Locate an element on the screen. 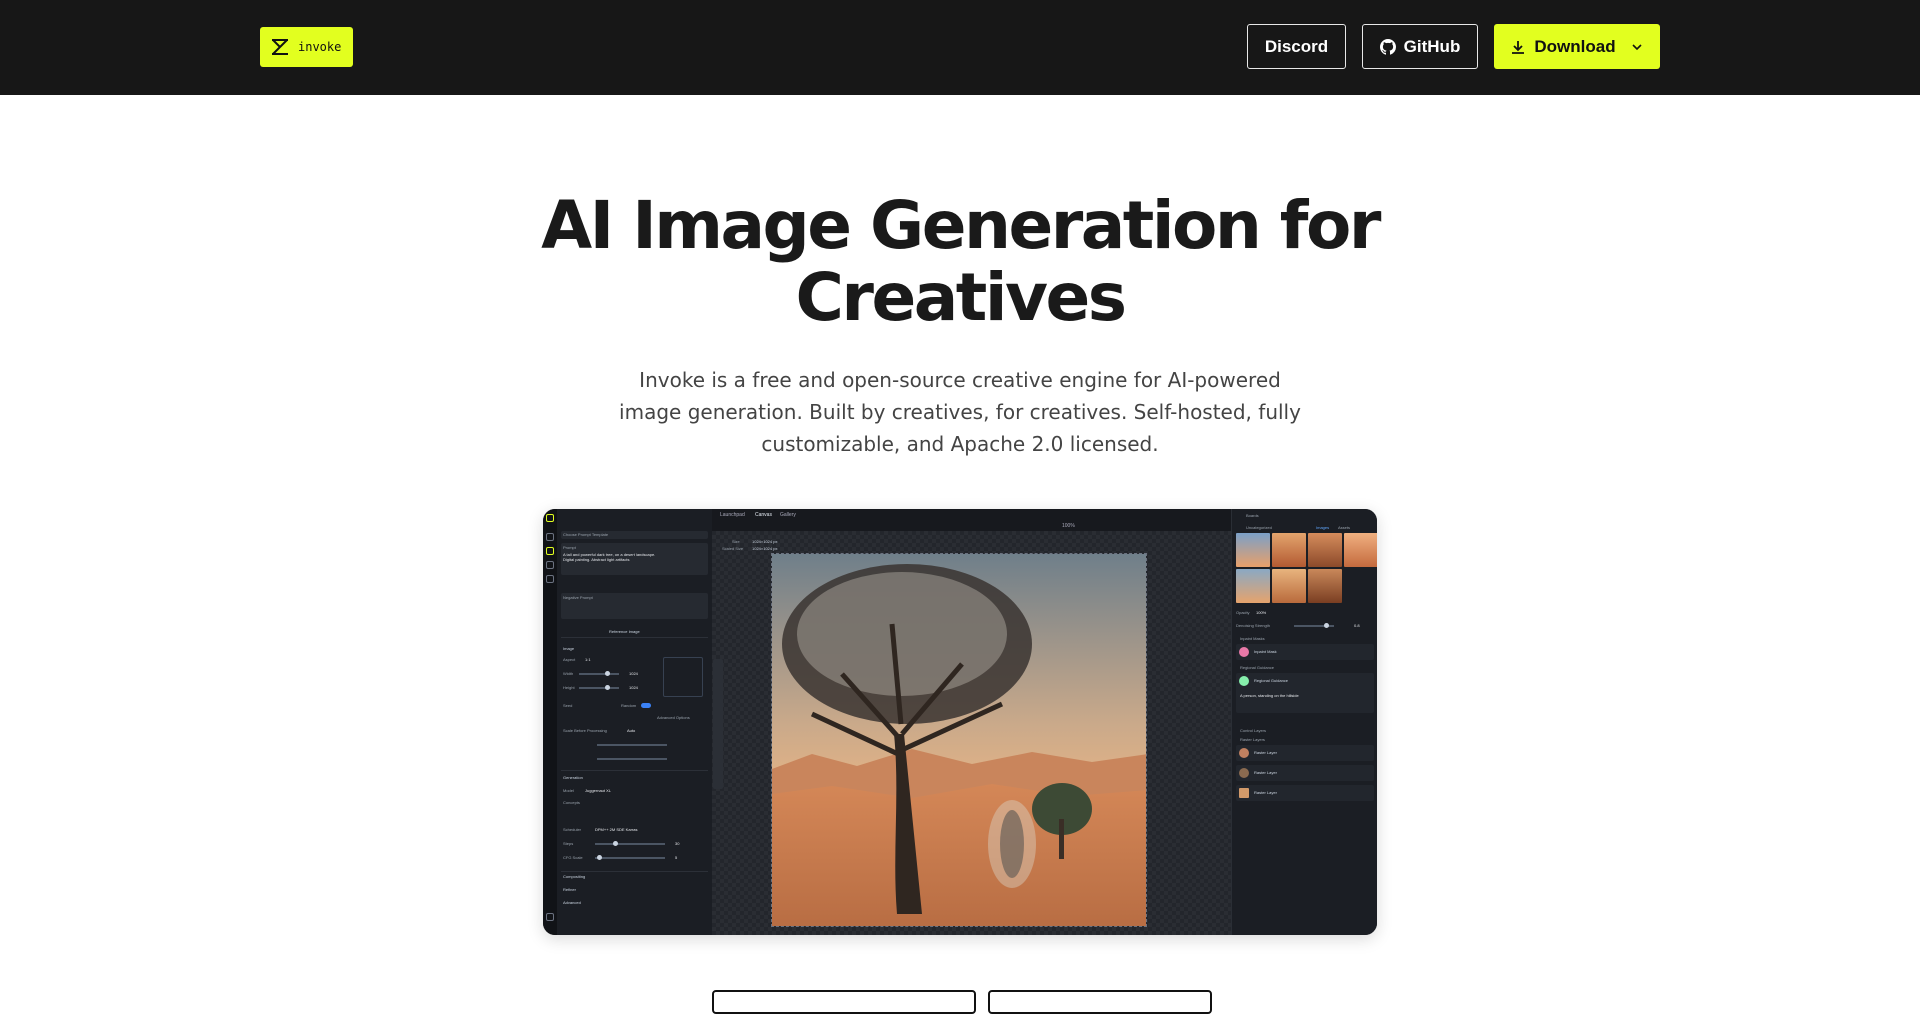 The image size is (1920, 1014). generation-section-label: Generation is located at coordinates (573, 777).